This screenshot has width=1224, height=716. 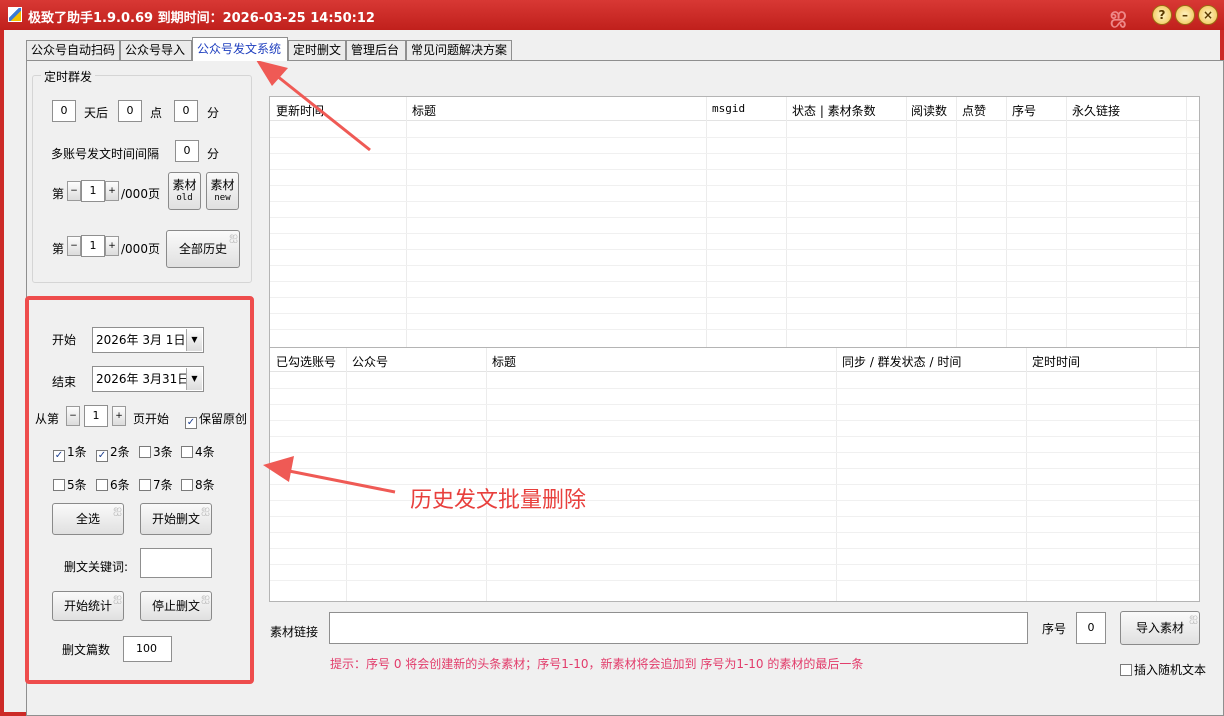 What do you see at coordinates (339, 481) in the screenshot?
I see `arrow-to-panel-icon` at bounding box center [339, 481].